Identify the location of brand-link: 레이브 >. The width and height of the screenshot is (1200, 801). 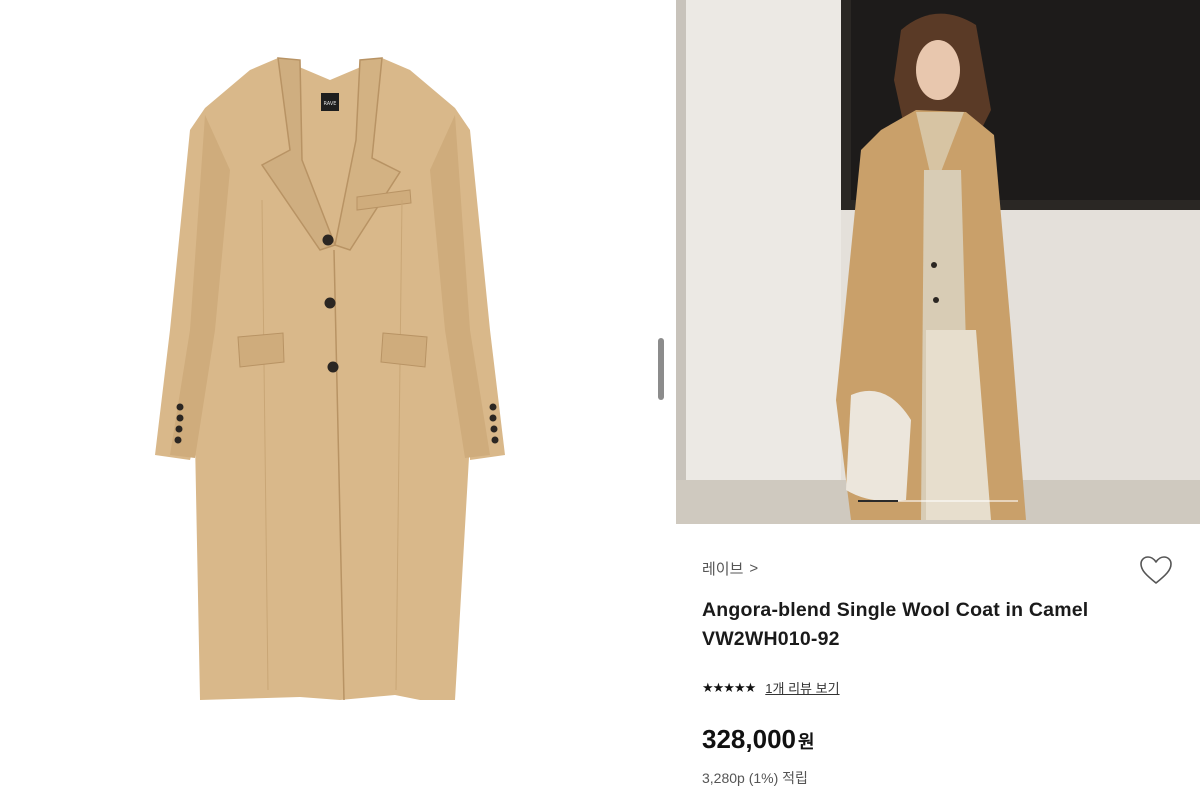
(730, 568).